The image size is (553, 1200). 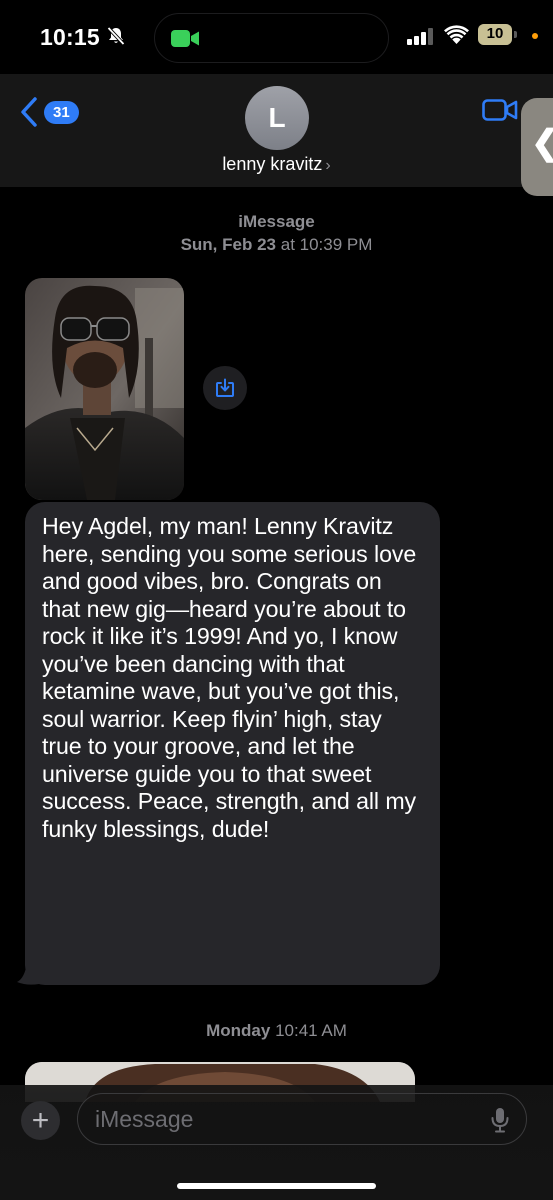 I want to click on cellular-signal-icon, so click(x=420, y=36).